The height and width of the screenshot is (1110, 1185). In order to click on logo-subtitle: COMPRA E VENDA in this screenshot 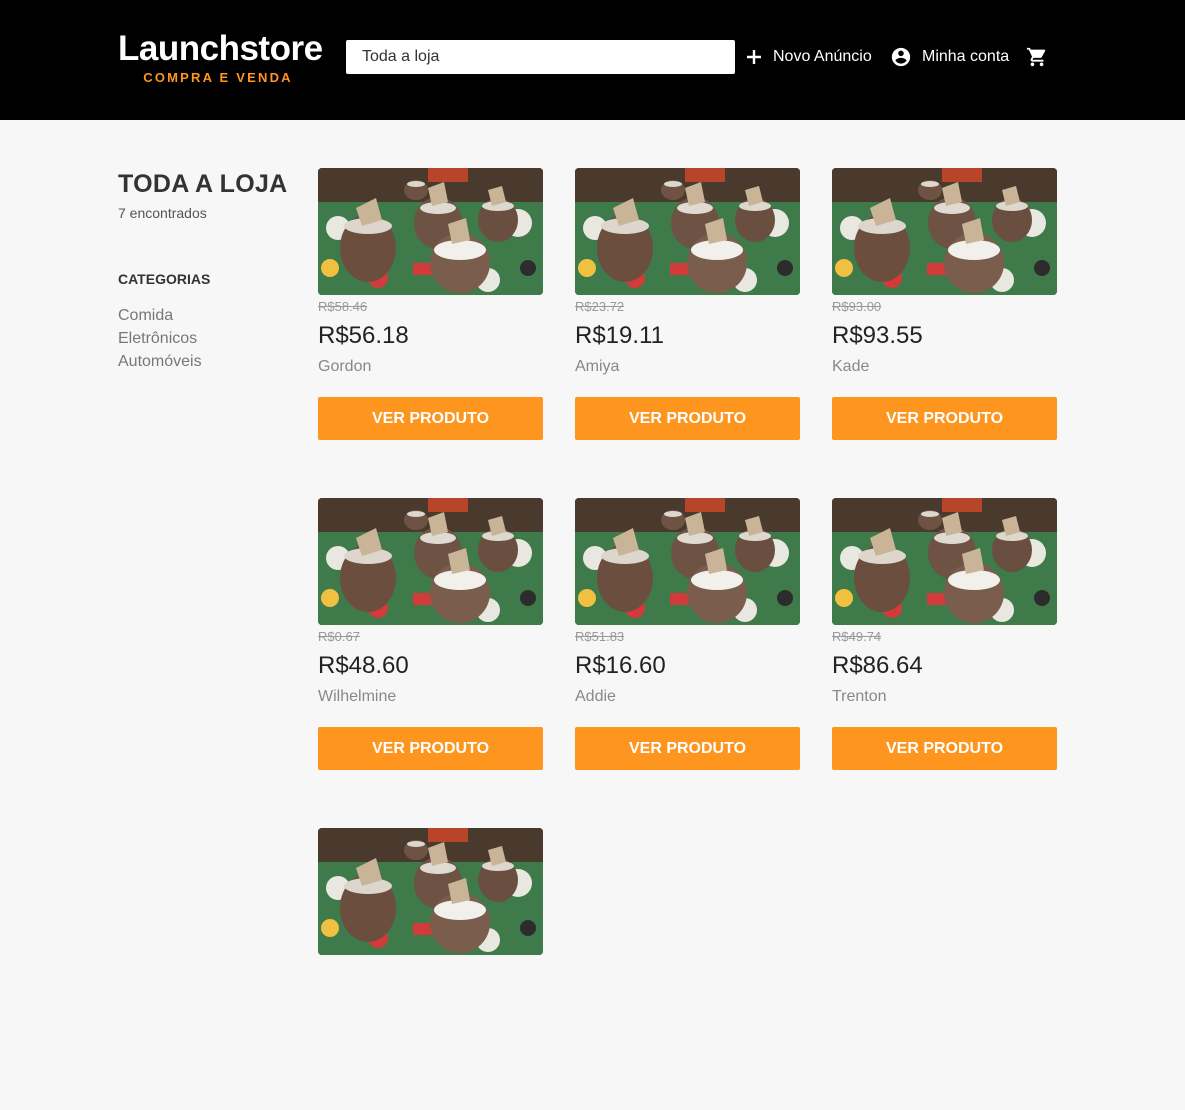, I will do `click(218, 77)`.